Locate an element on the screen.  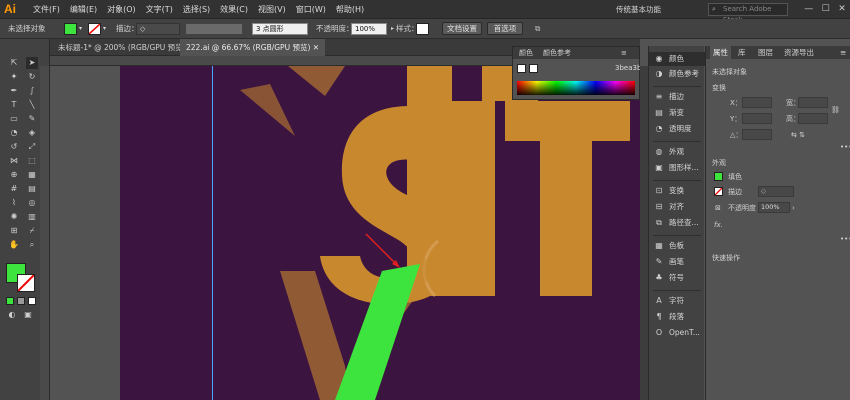
tab-libraries: 库 is located at coordinates (742, 52).